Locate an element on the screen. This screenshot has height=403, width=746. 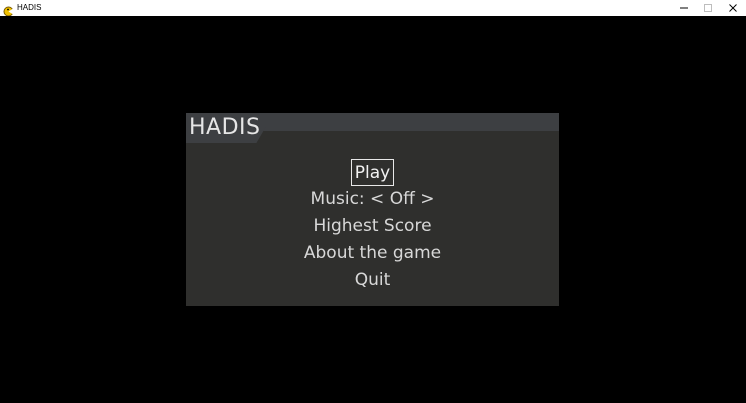
app-icon is located at coordinates (9, 9).